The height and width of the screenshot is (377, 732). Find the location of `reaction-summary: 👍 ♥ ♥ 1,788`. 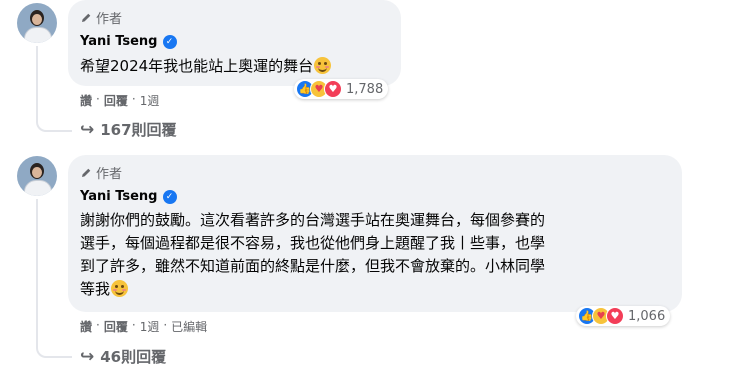

reaction-summary: 👍 ♥ ♥ 1,788 is located at coordinates (341, 89).